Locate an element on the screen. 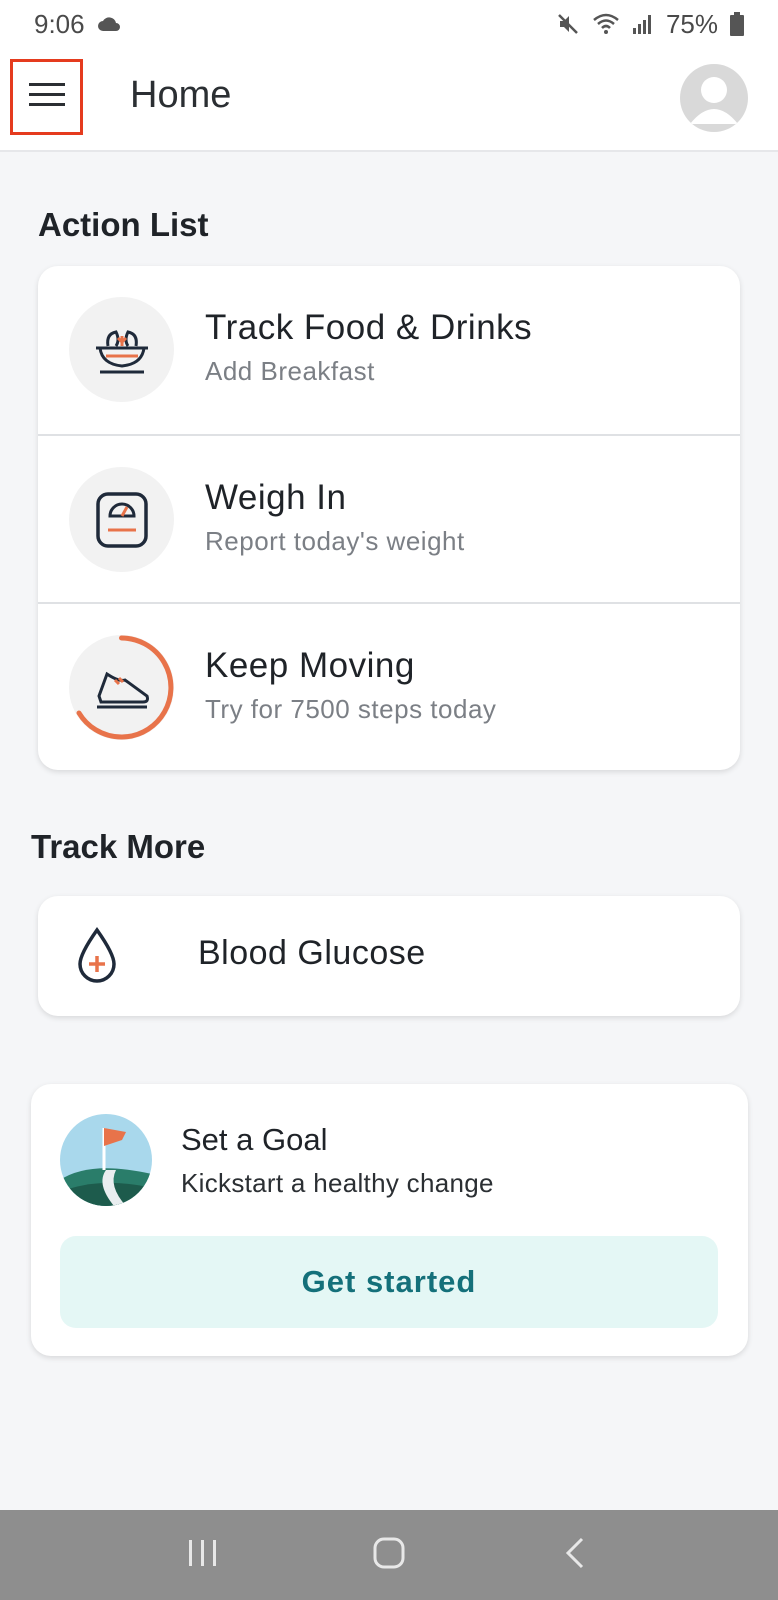 The width and height of the screenshot is (778, 1600). goal-subtitle: Kickstart a healthy change is located at coordinates (337, 1183).